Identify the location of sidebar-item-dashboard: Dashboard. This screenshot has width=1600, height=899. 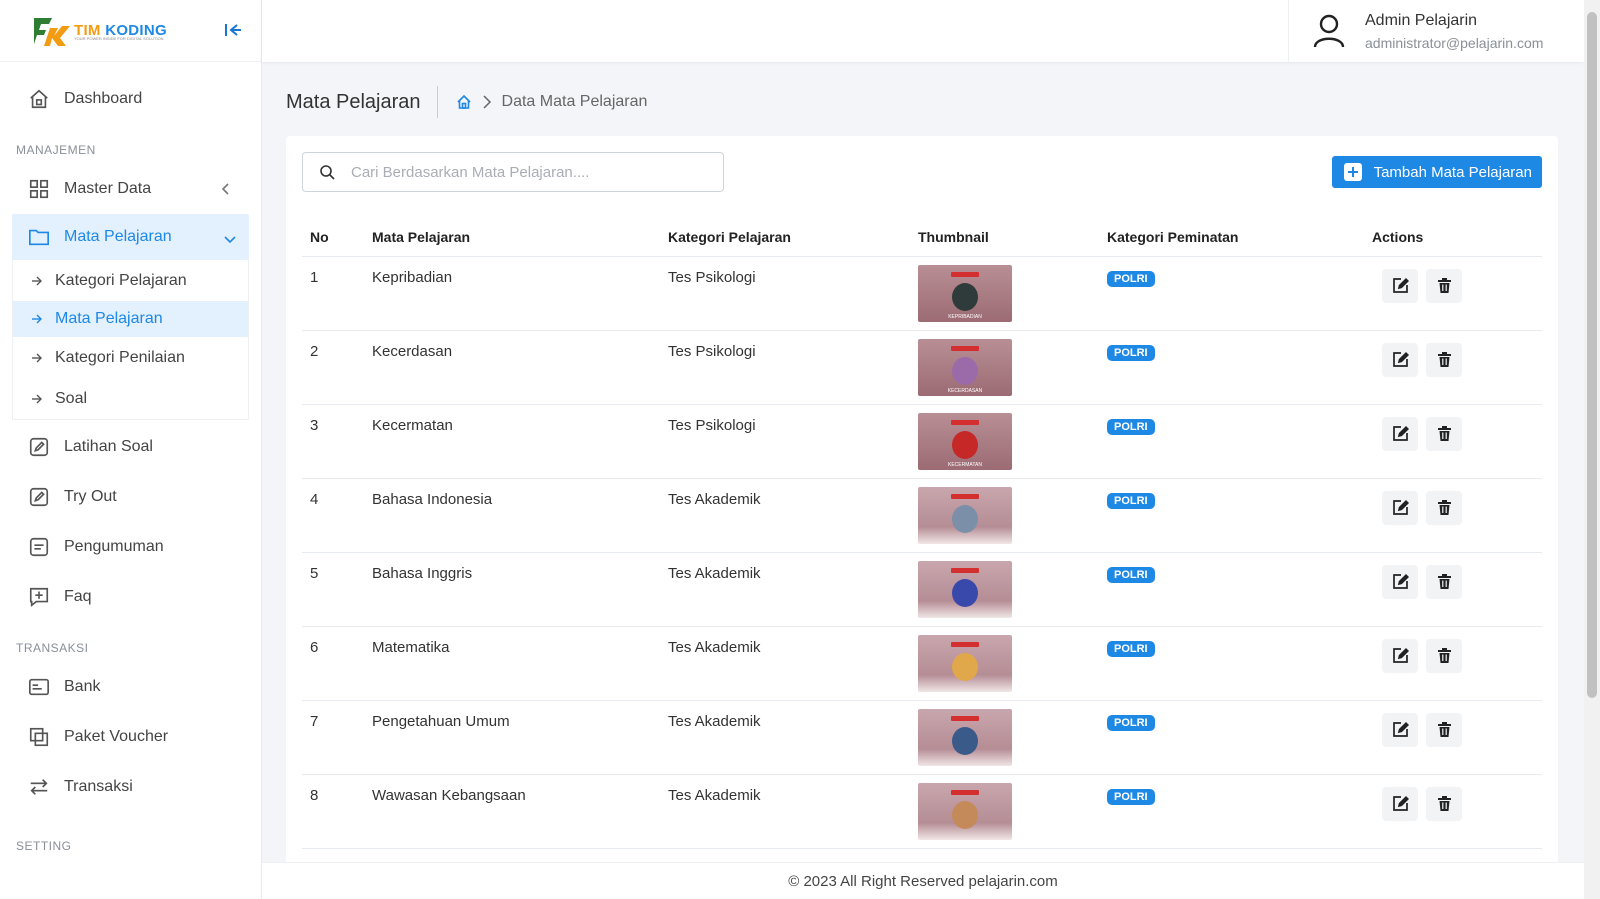
(130, 99).